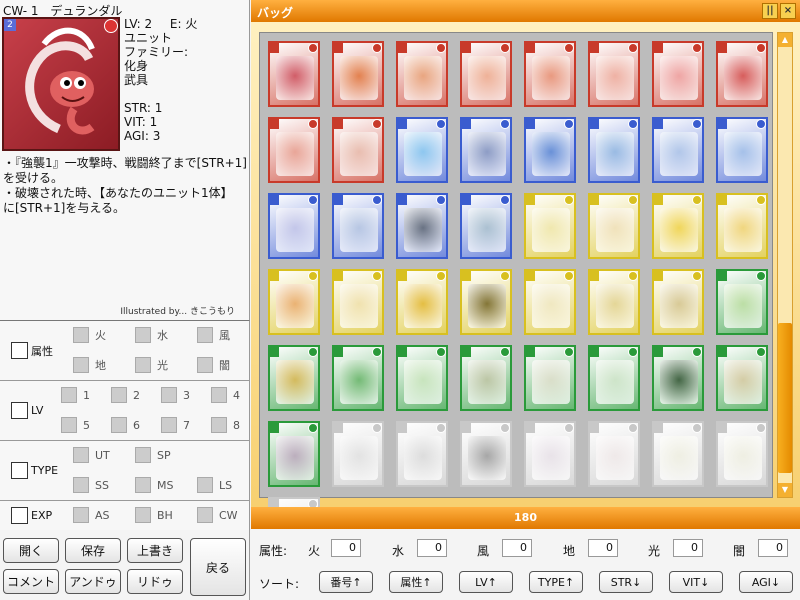 Image resolution: width=800 pixels, height=600 pixels. I want to click on filter-type-toggle: TYPE, so click(34, 470).